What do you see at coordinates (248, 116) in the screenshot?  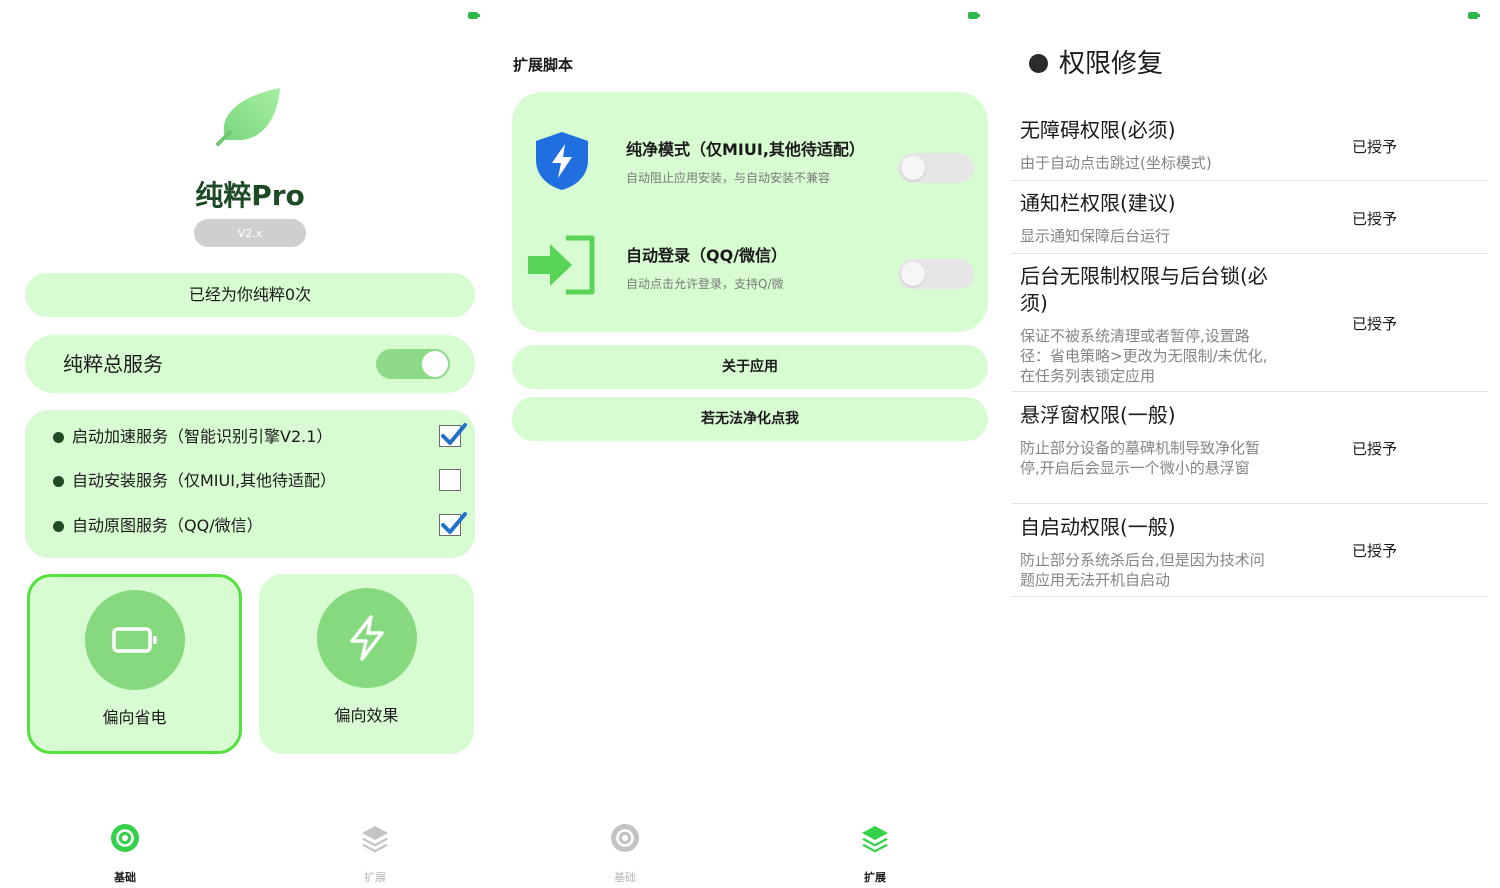 I see `leaf-logo-icon` at bounding box center [248, 116].